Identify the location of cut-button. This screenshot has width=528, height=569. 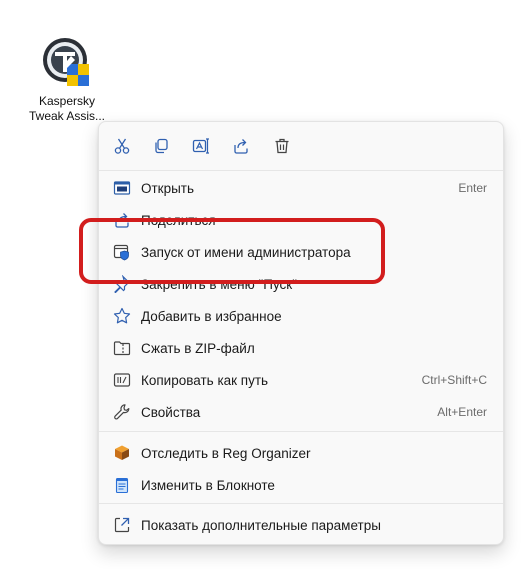
(122, 146).